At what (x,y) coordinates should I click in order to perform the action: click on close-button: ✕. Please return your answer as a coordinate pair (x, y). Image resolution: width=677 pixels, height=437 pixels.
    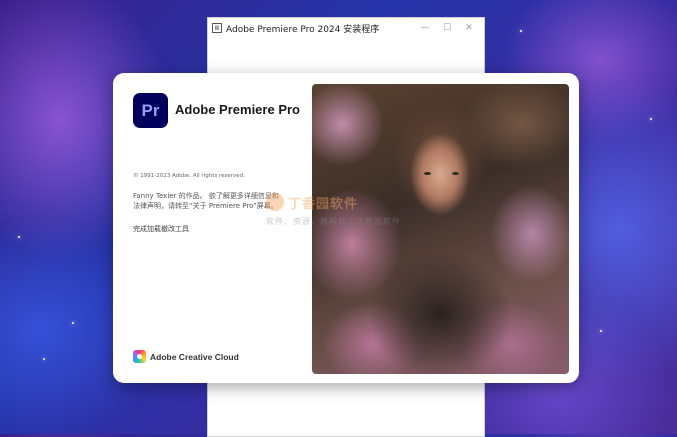
    Looking at the image, I should click on (469, 28).